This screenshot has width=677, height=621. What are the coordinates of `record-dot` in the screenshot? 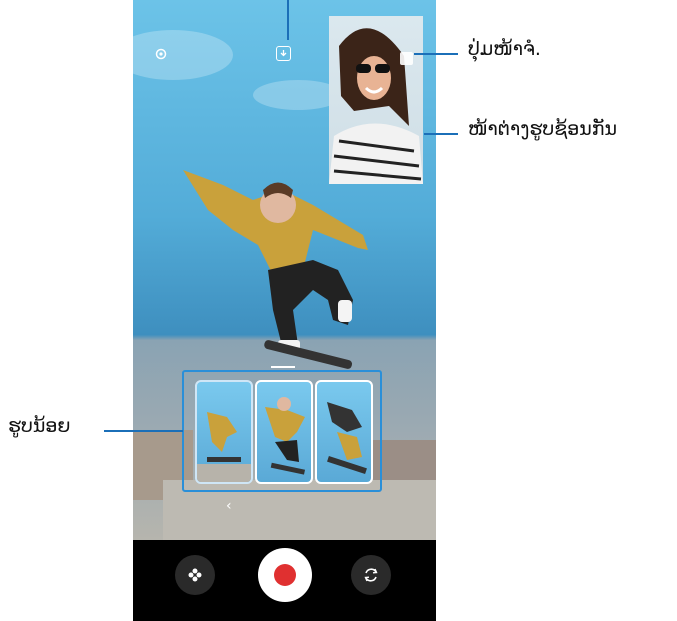 It's located at (285, 575).